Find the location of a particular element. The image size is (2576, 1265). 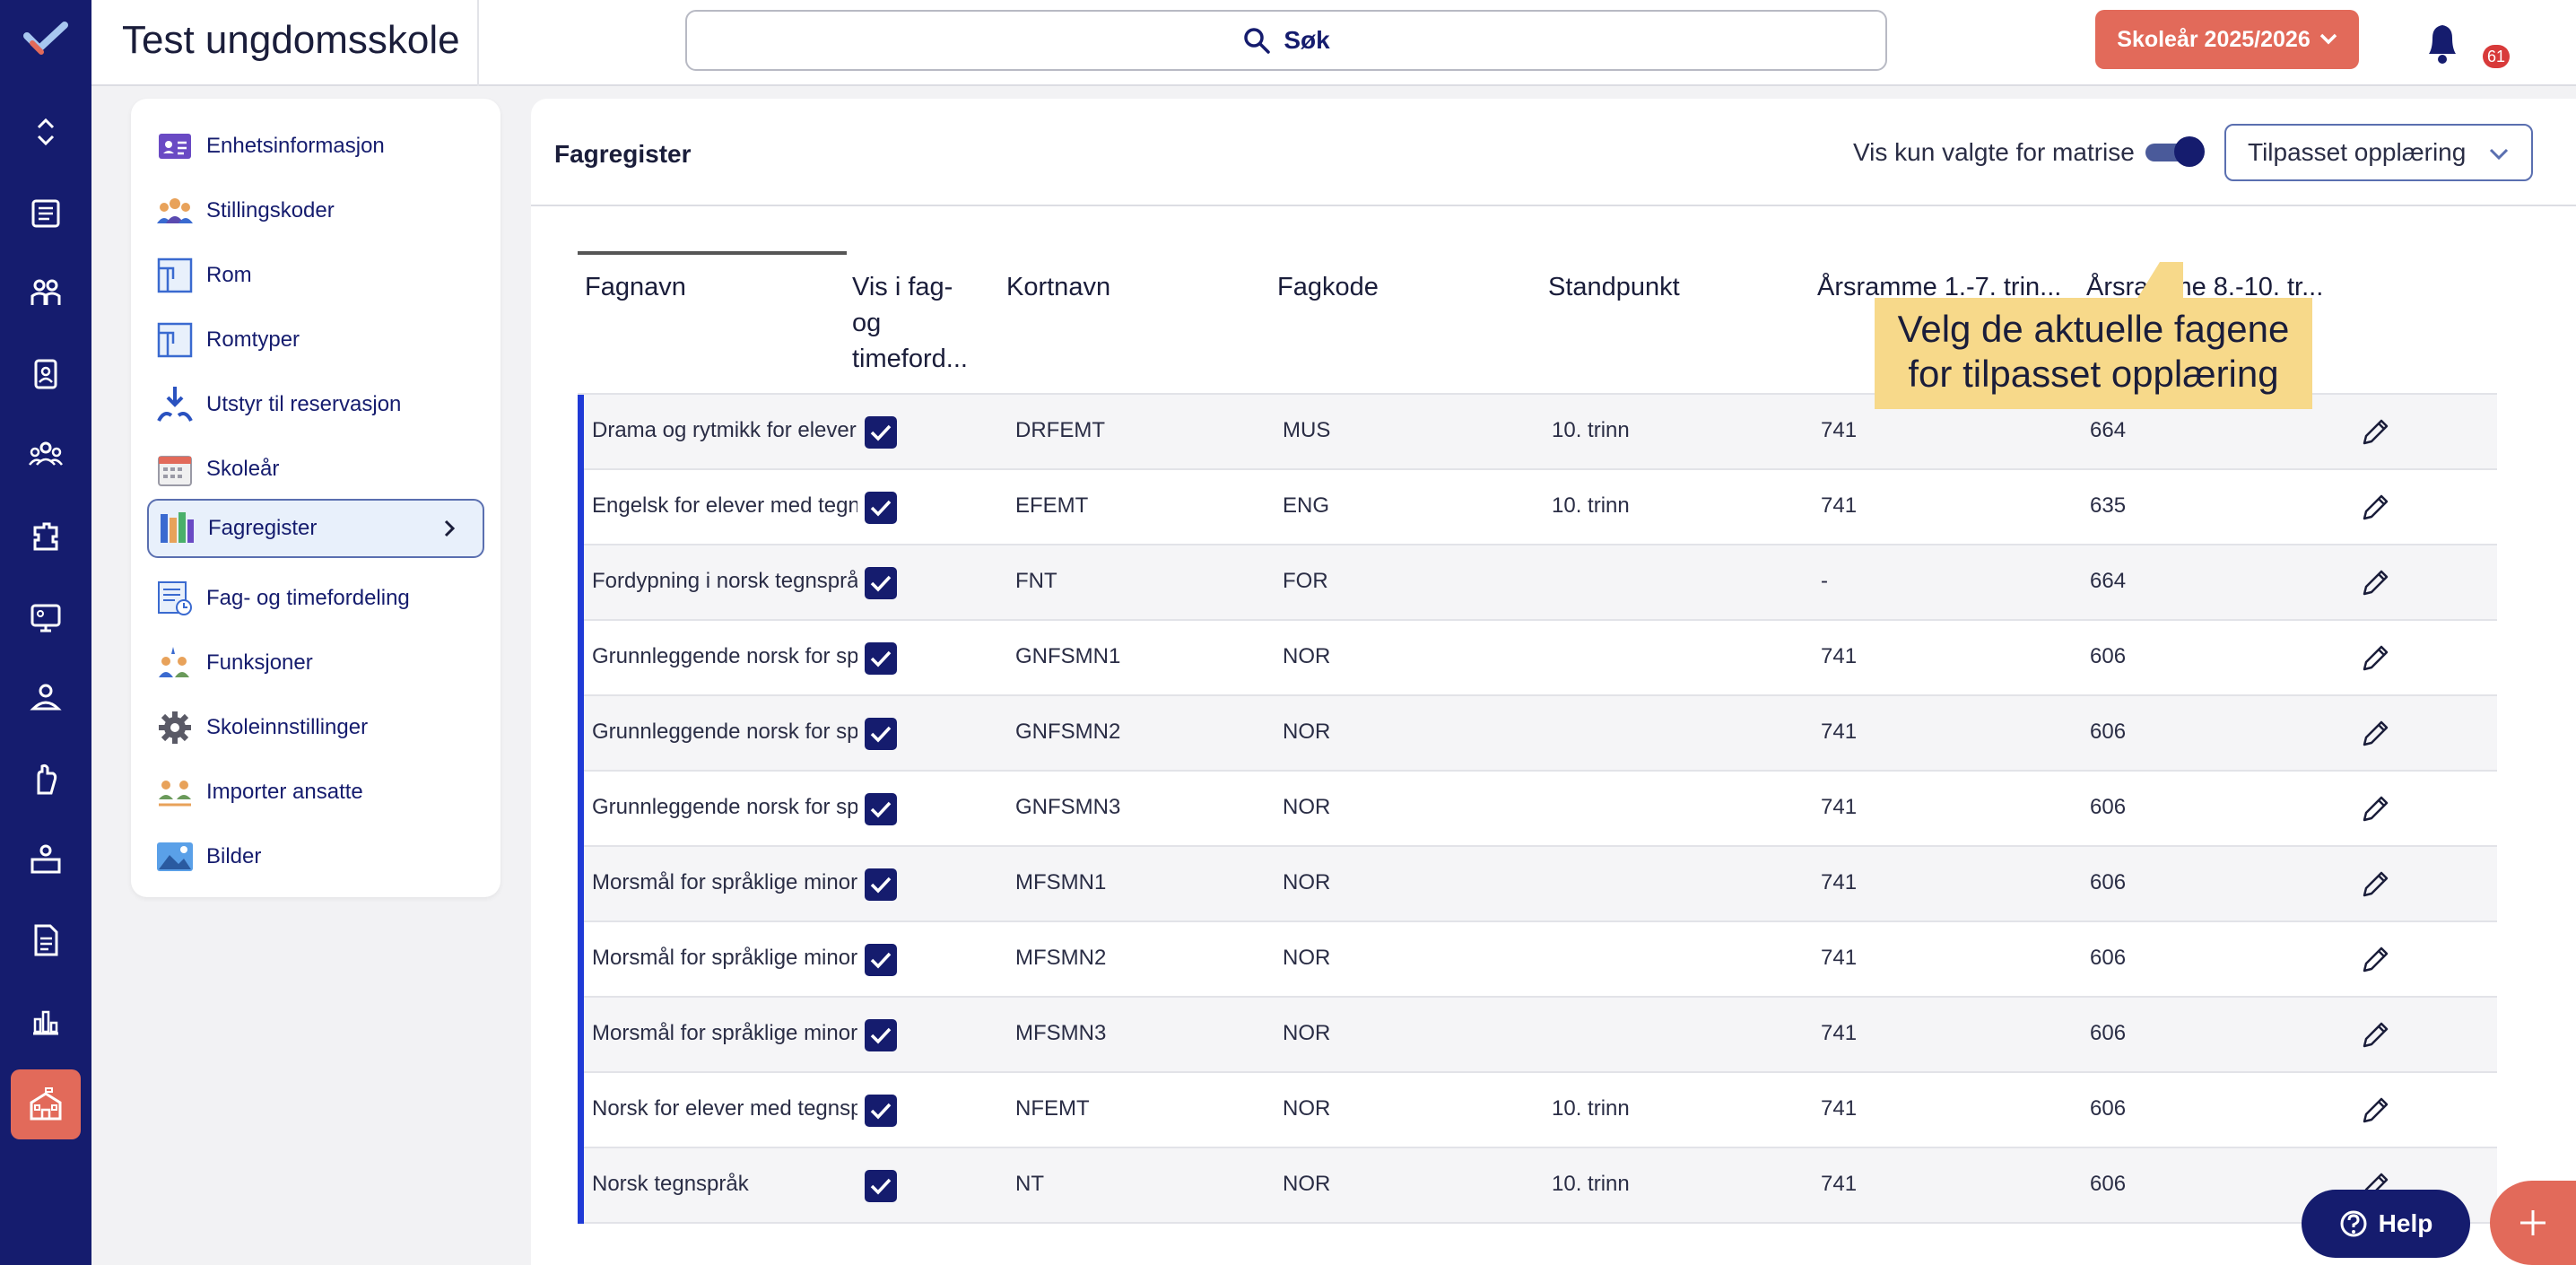

menu-item-label: Fag- og timefordeling is located at coordinates (308, 598).